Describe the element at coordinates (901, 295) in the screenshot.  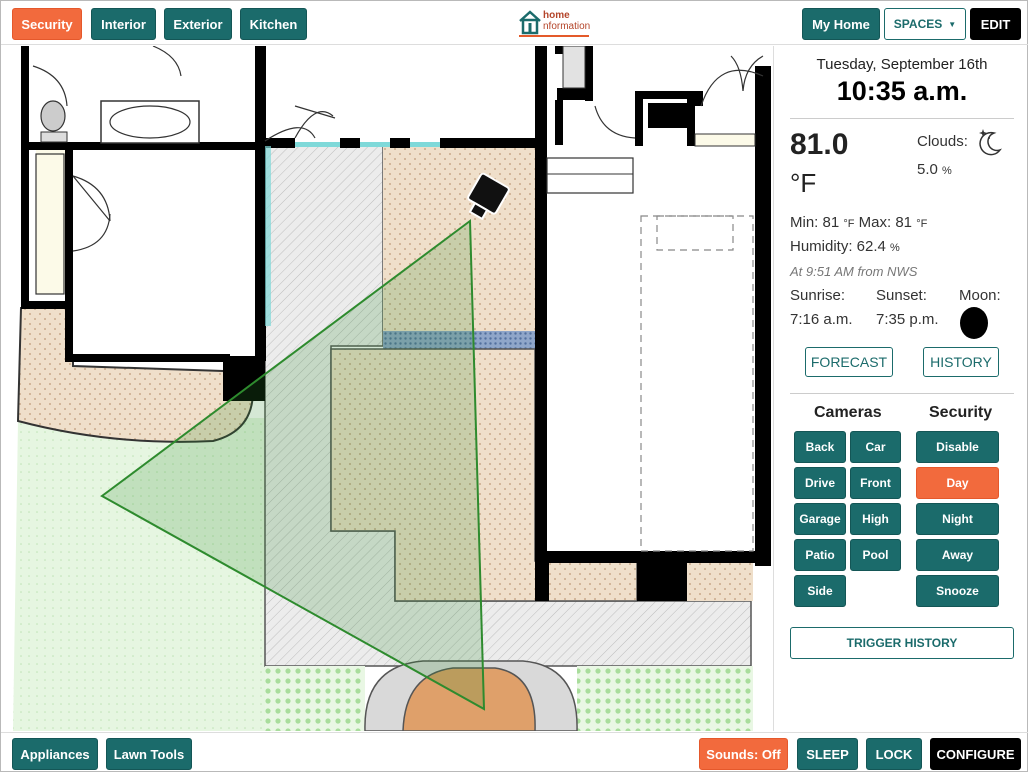
I see `sunset-label: Sunset:` at that location.